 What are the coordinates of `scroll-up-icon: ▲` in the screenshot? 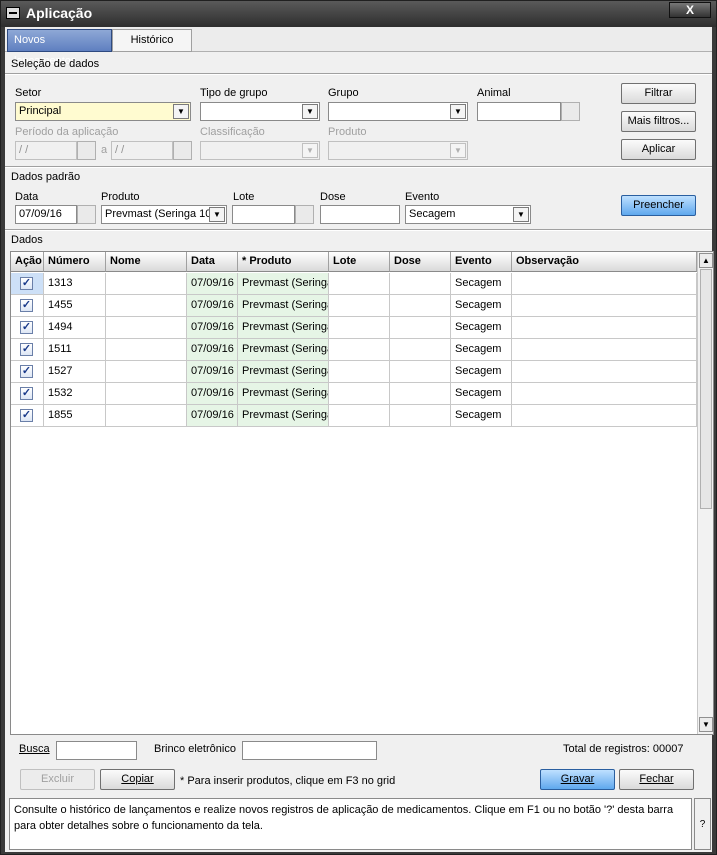 It's located at (706, 260).